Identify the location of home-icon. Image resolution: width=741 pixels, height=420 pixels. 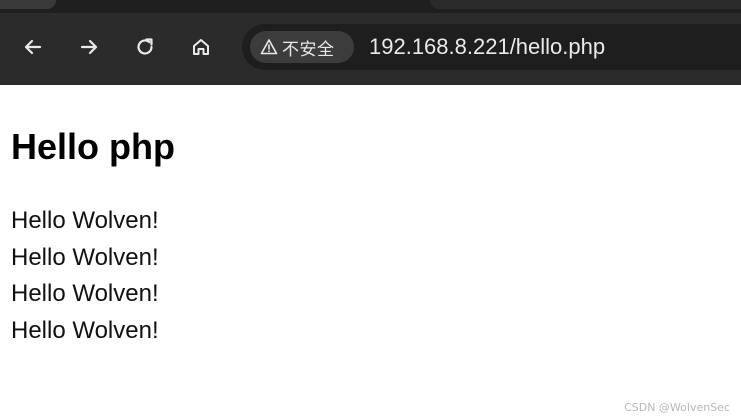
(201, 47).